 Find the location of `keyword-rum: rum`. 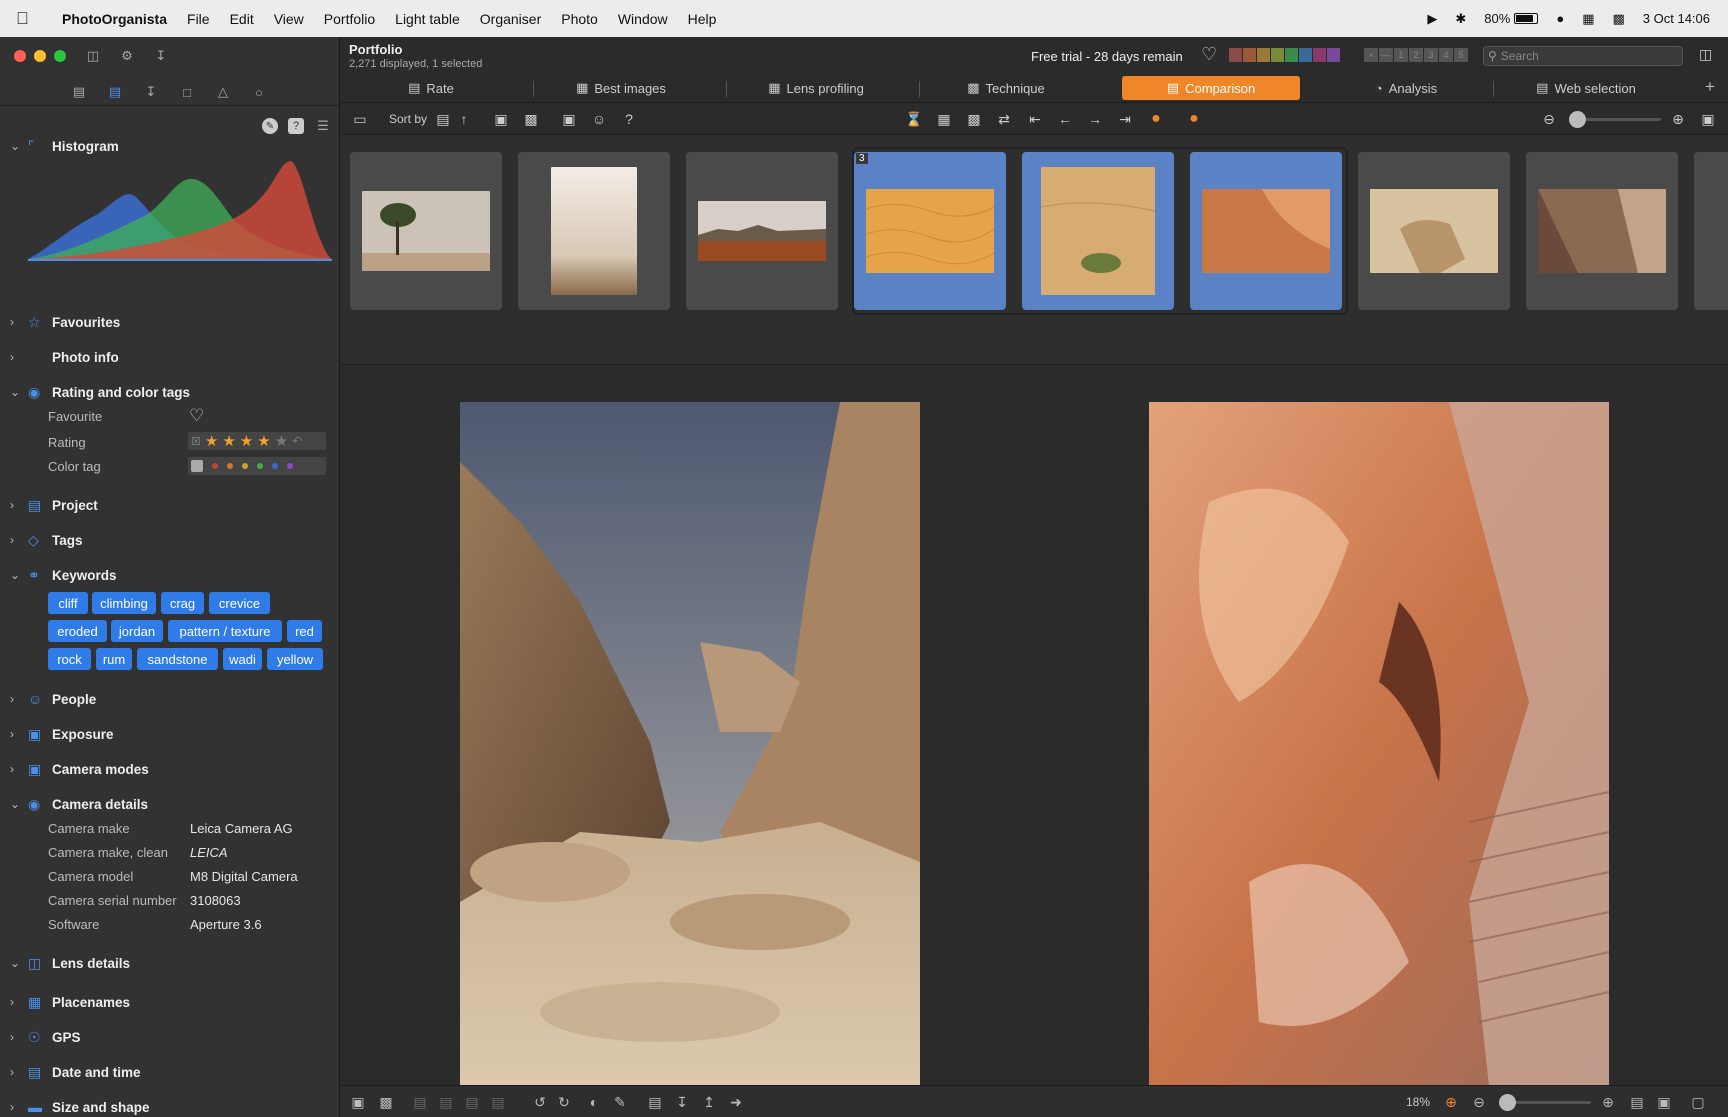

keyword-rum: rum is located at coordinates (114, 659).